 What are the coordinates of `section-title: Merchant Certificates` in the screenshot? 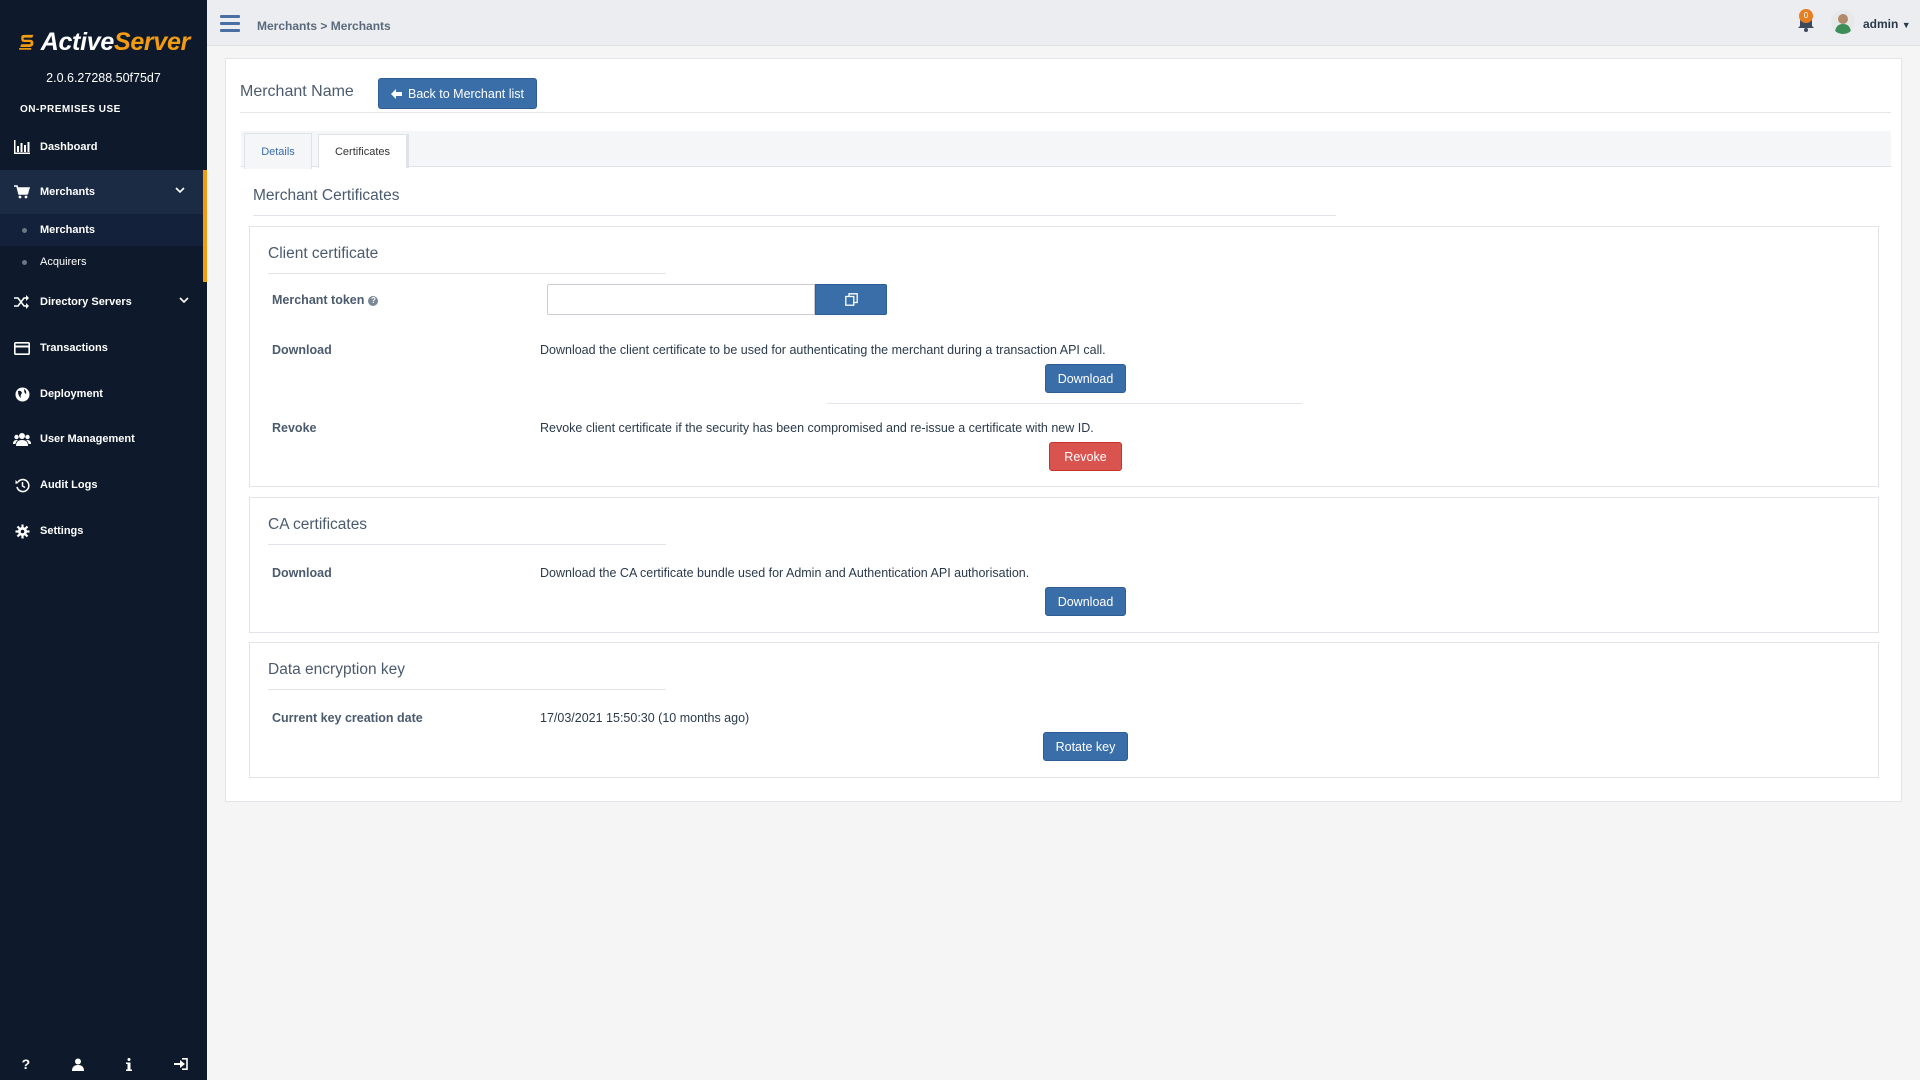 It's located at (326, 195).